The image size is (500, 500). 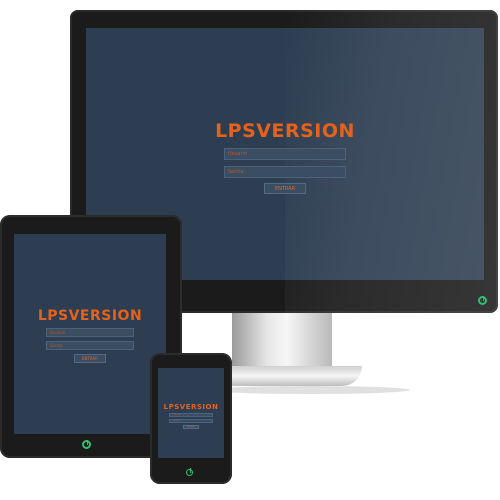 I want to click on phone-power-icon, so click(x=189, y=472).